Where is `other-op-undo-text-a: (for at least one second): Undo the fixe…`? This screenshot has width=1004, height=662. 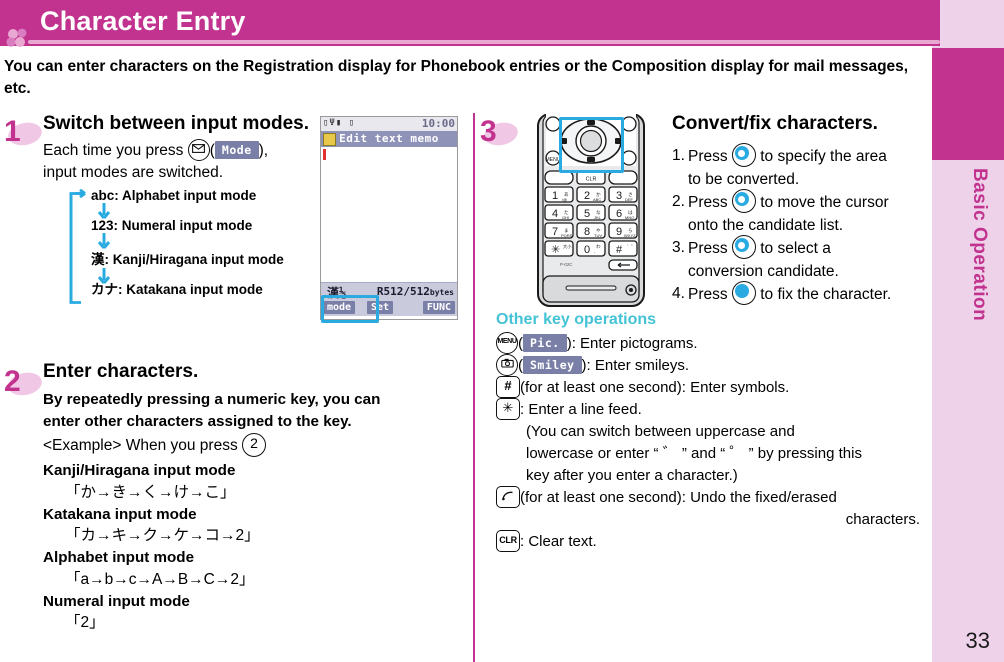 other-op-undo-text-a: (for at least one second): Undo the fixe… is located at coordinates (678, 497).